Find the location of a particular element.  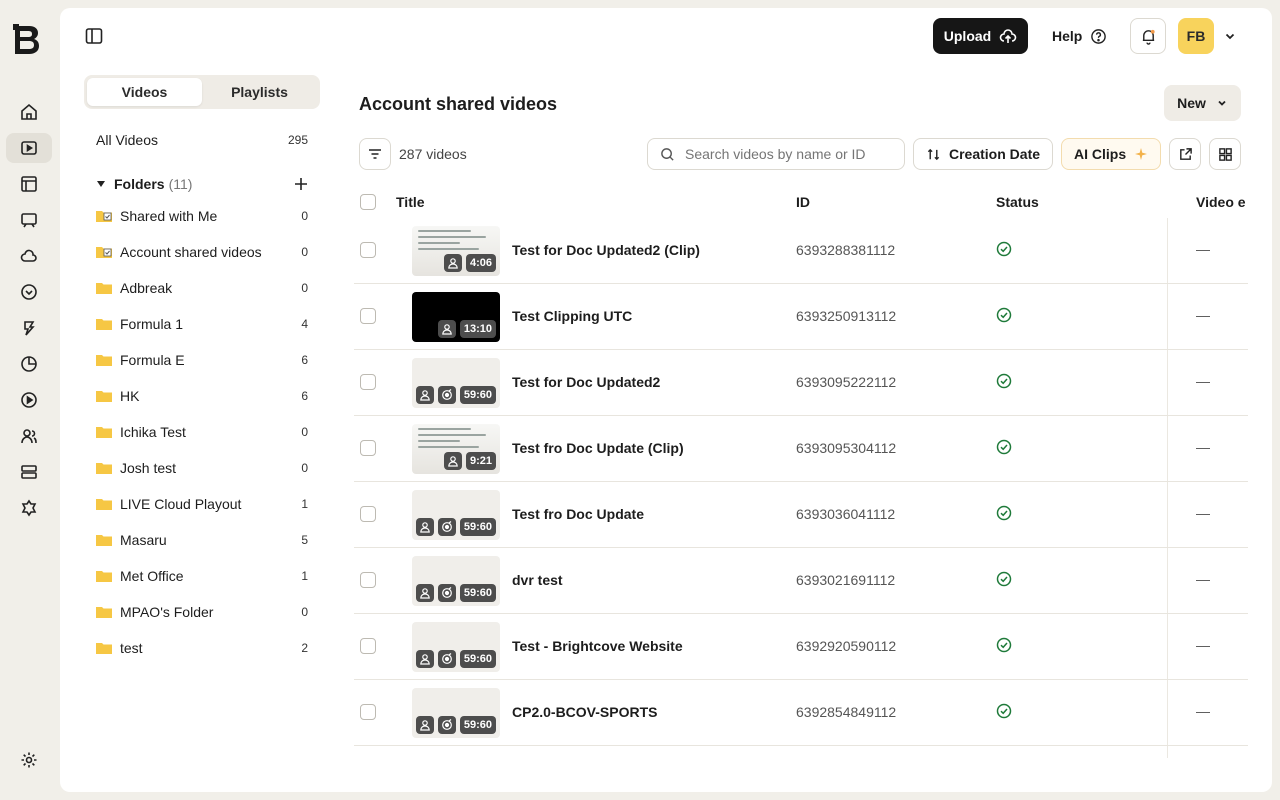

filter-icon is located at coordinates (375, 154).